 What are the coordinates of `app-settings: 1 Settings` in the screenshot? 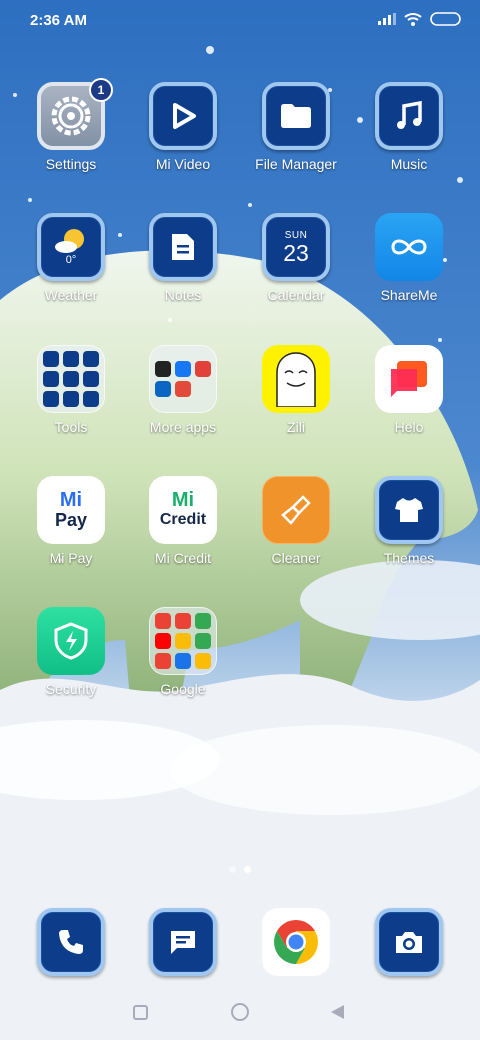 It's located at (71, 125).